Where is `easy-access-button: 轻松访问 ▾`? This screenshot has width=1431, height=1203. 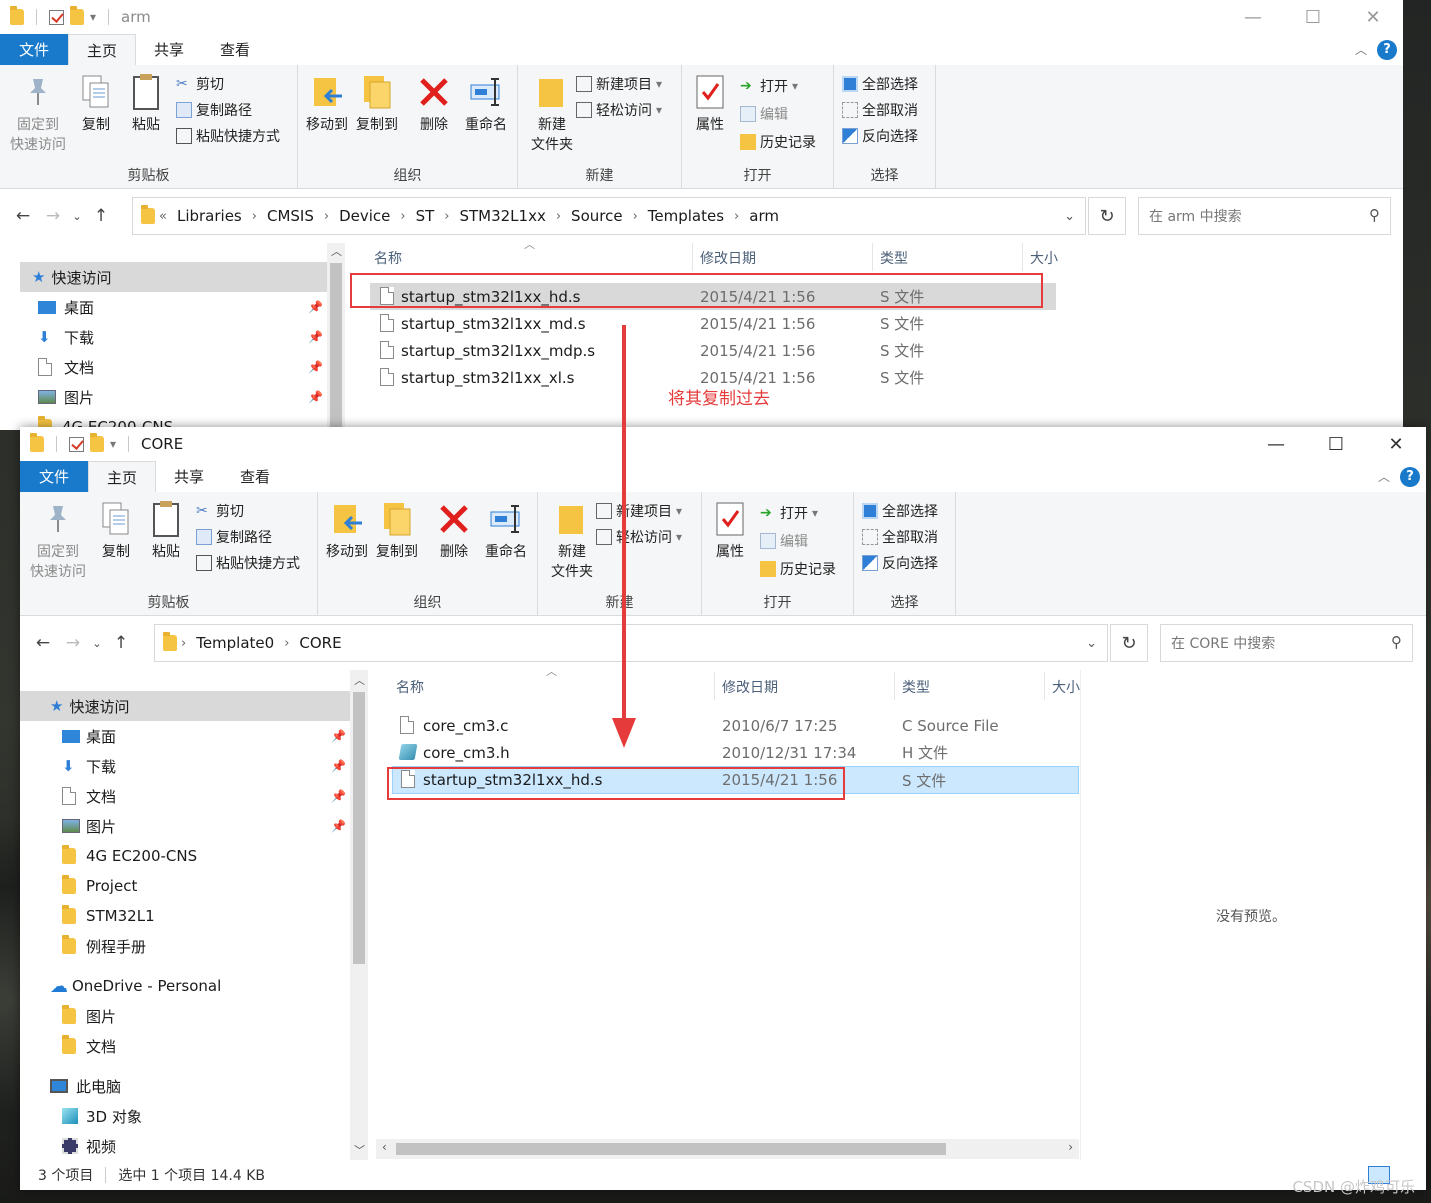
easy-access-button: 轻松访问 ▾ is located at coordinates (619, 110).